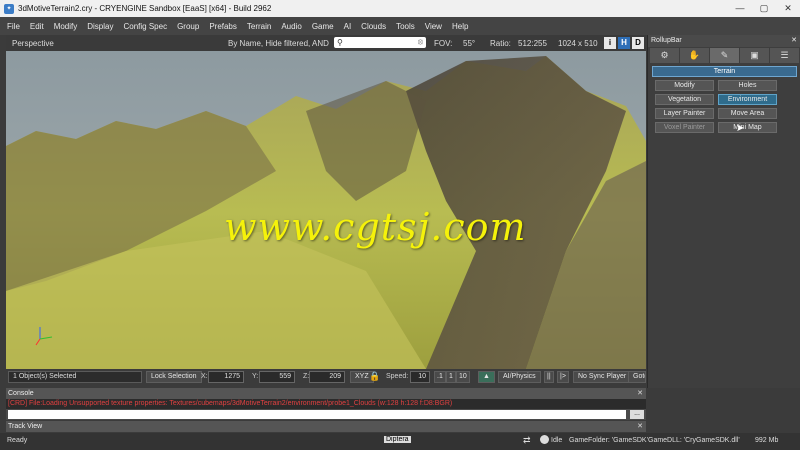 Image resolution: width=800 pixels, height=450 pixels. What do you see at coordinates (420, 377) in the screenshot?
I see `speed-input: 10` at bounding box center [420, 377].